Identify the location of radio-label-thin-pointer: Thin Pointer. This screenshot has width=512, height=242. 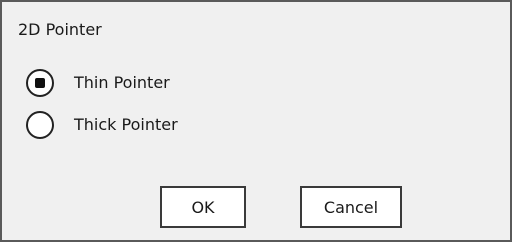
(122, 83).